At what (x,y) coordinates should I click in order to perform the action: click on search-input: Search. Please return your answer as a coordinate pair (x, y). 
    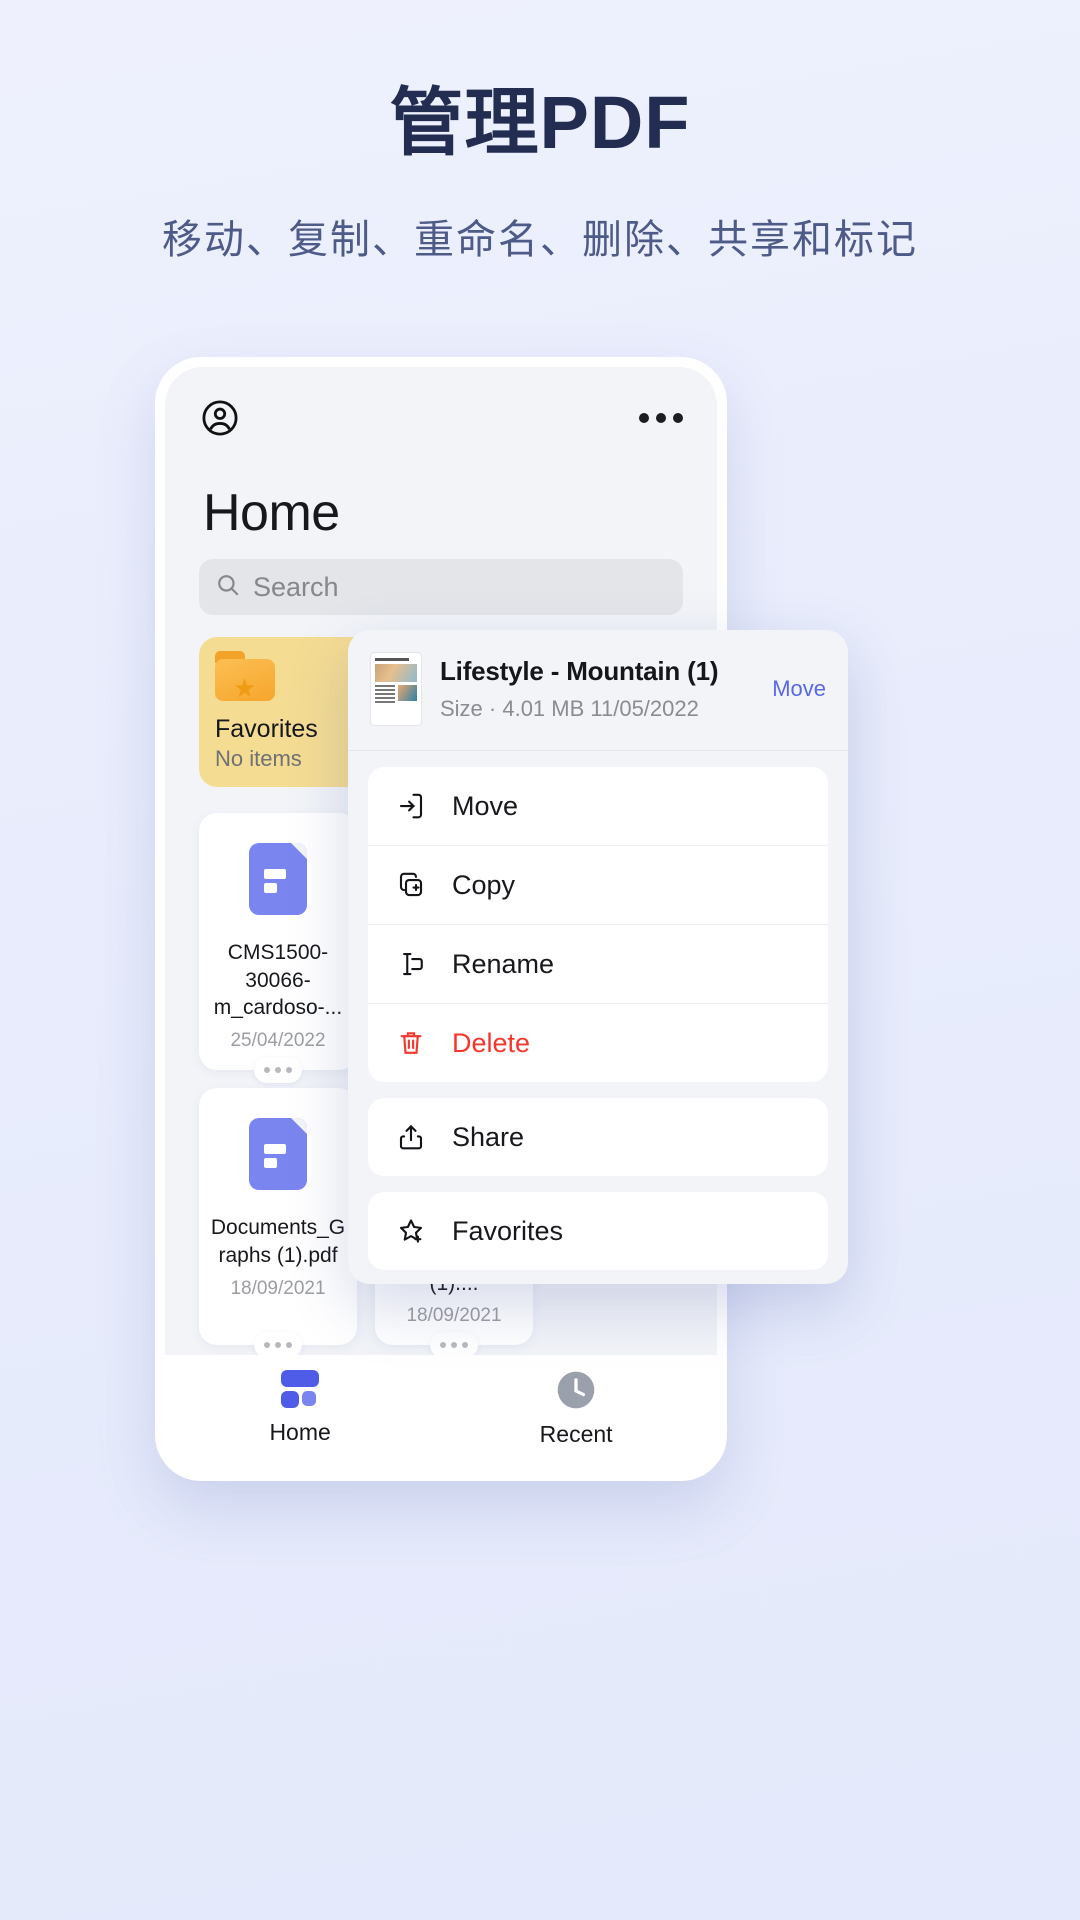
    Looking at the image, I should click on (441, 587).